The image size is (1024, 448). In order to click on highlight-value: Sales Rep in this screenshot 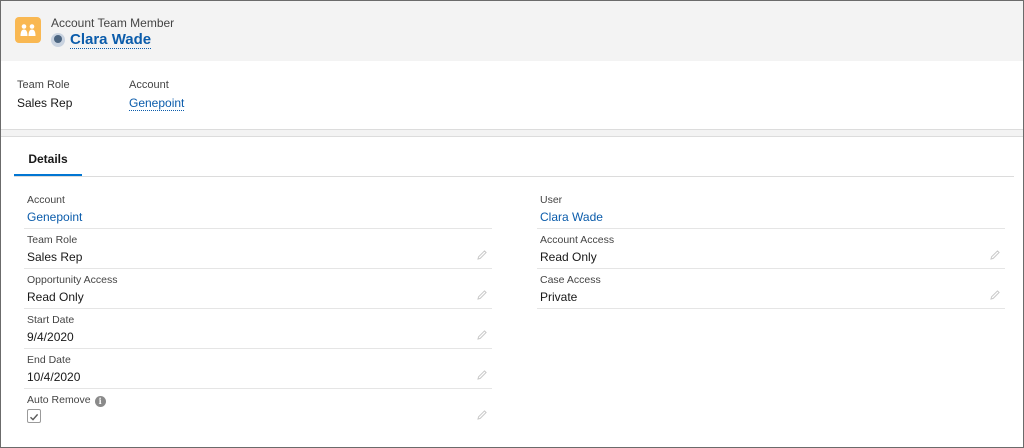, I will do `click(45, 103)`.